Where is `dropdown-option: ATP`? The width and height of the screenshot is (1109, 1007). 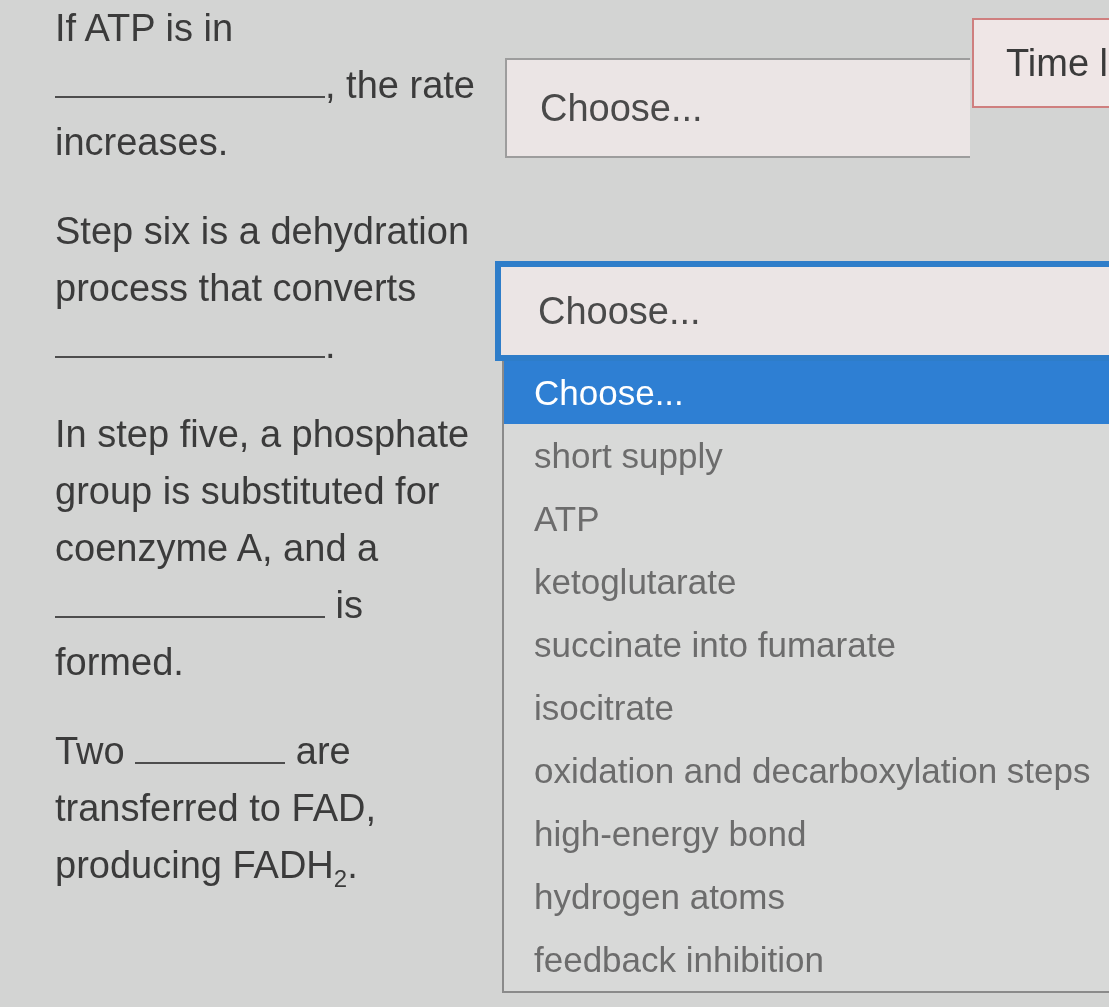 dropdown-option: ATP is located at coordinates (806, 518).